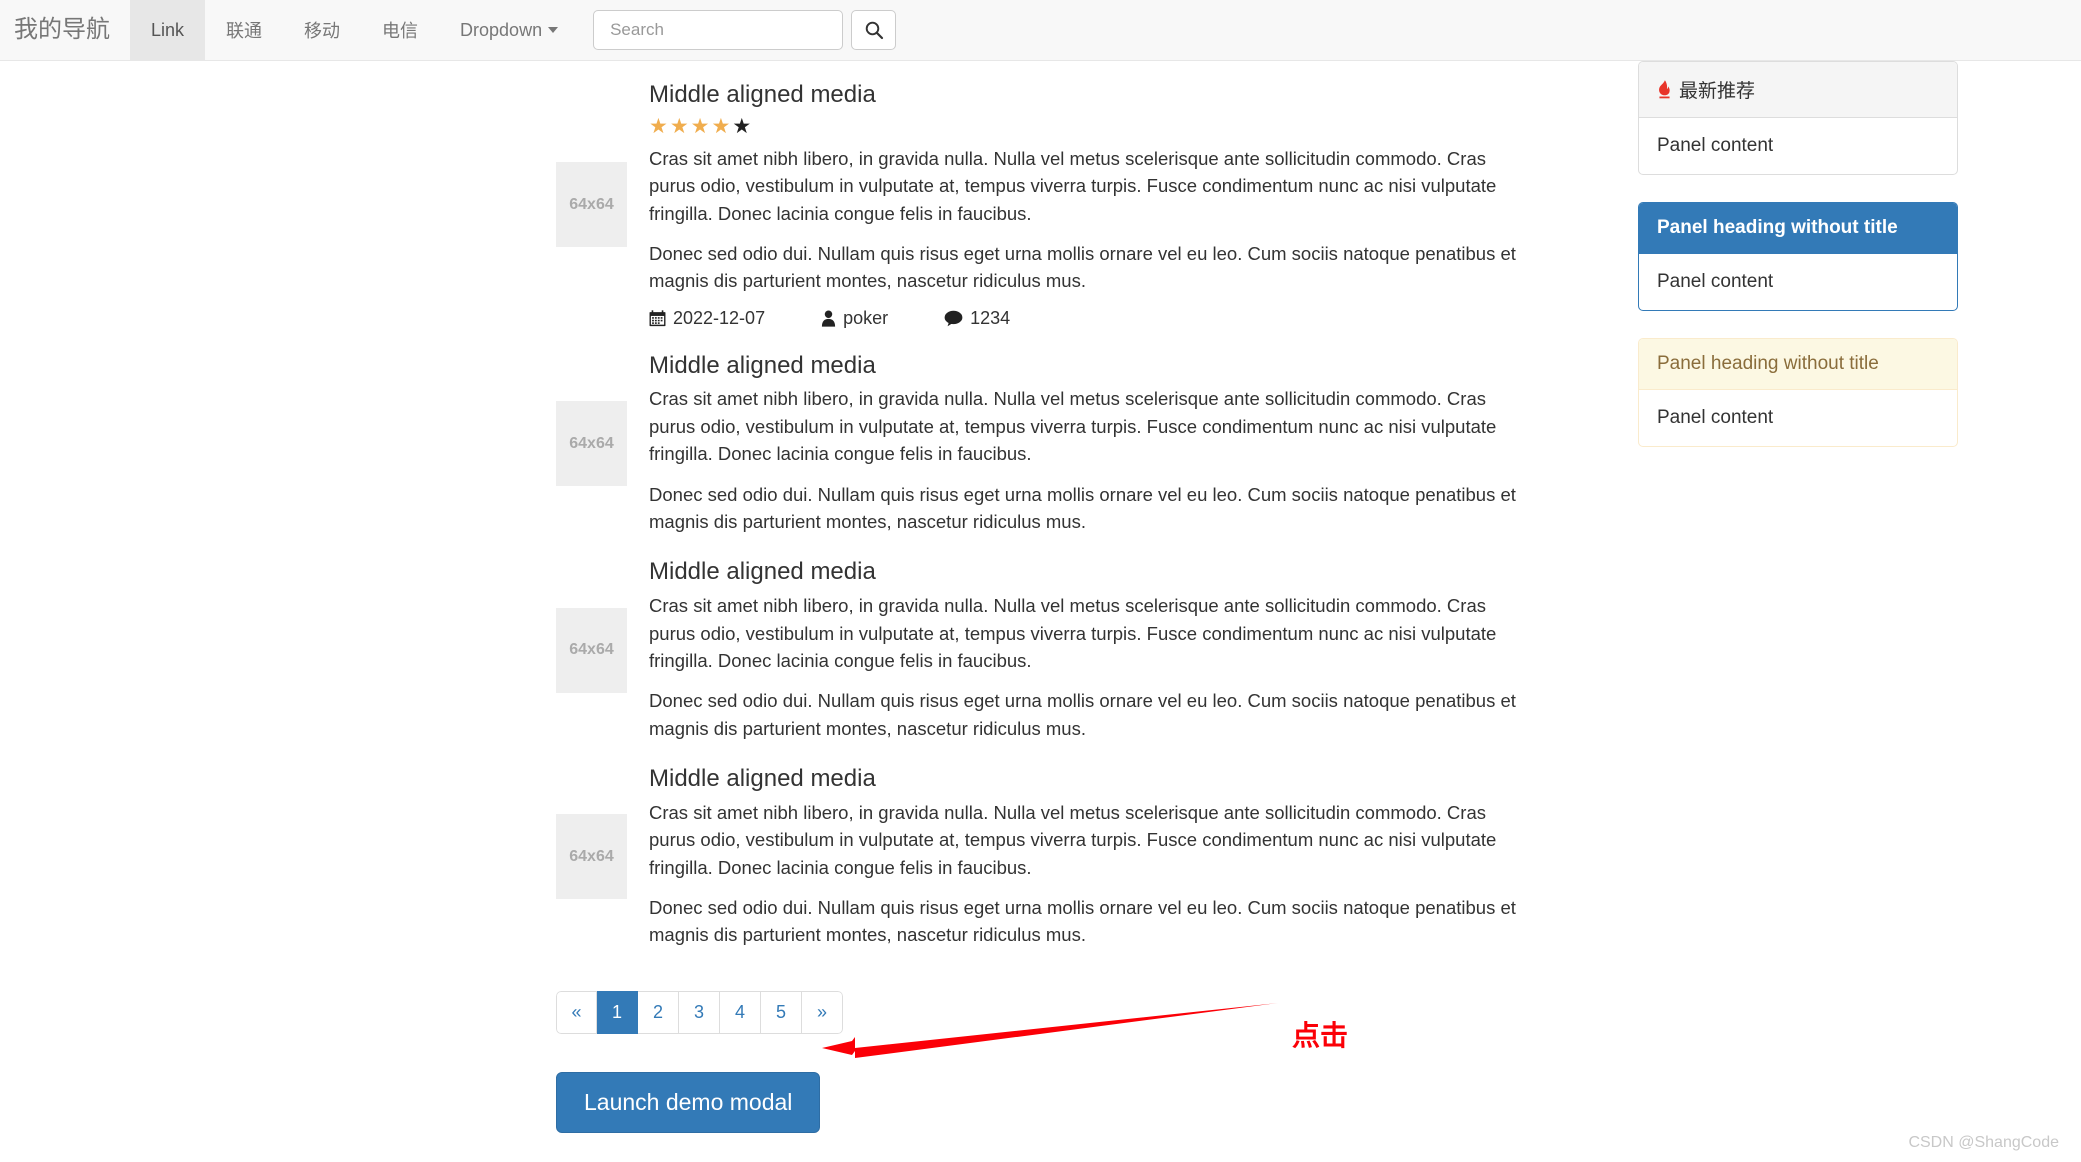 This screenshot has height=1162, width=2081. I want to click on pagination-page-4: 4, so click(740, 1012).